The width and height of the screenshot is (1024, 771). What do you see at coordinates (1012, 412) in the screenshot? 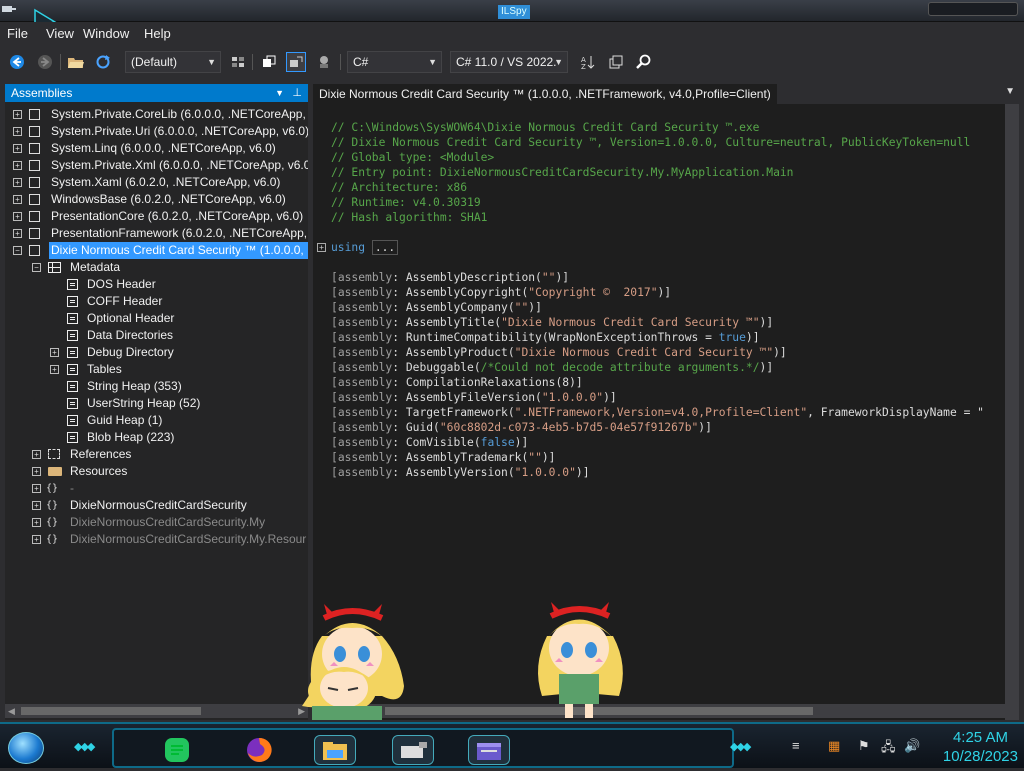
I see `code-vertical-scrollbar` at bounding box center [1012, 412].